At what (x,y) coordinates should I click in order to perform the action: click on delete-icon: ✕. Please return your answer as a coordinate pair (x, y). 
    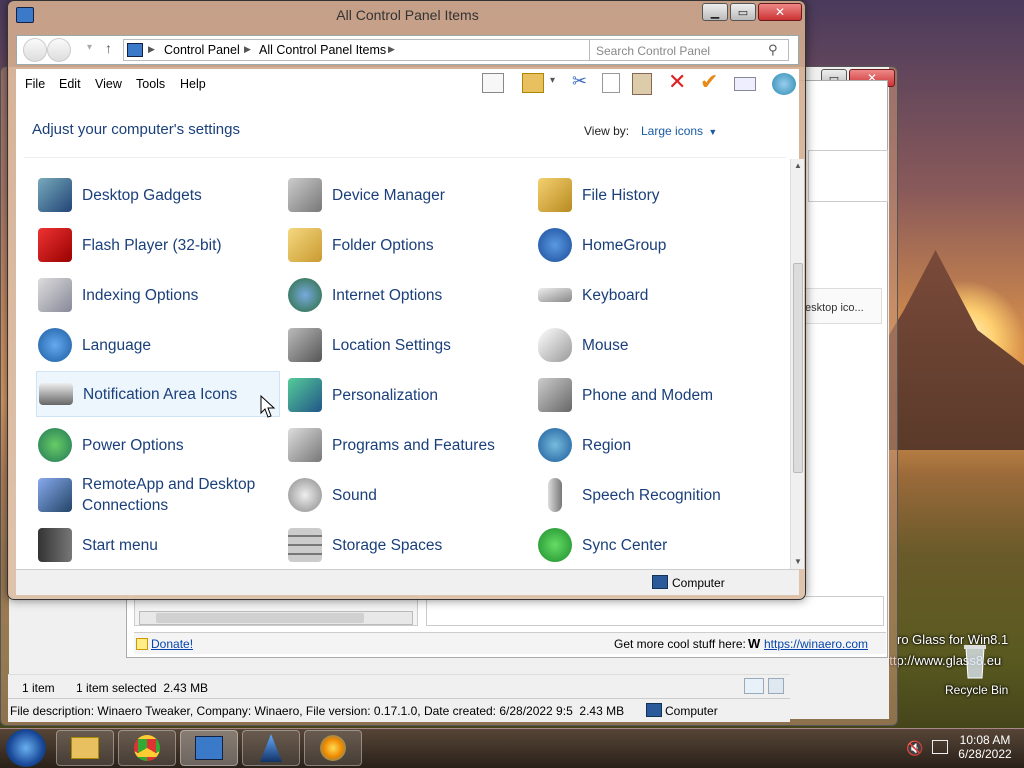
    Looking at the image, I should click on (677, 82).